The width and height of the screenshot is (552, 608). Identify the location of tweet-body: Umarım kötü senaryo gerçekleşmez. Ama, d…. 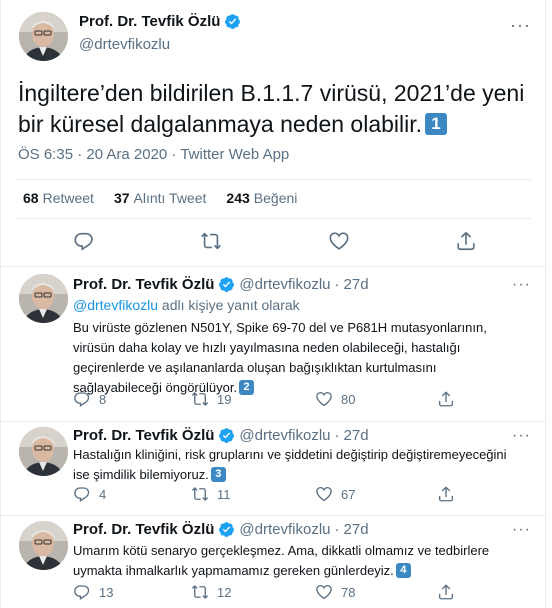
(281, 560).